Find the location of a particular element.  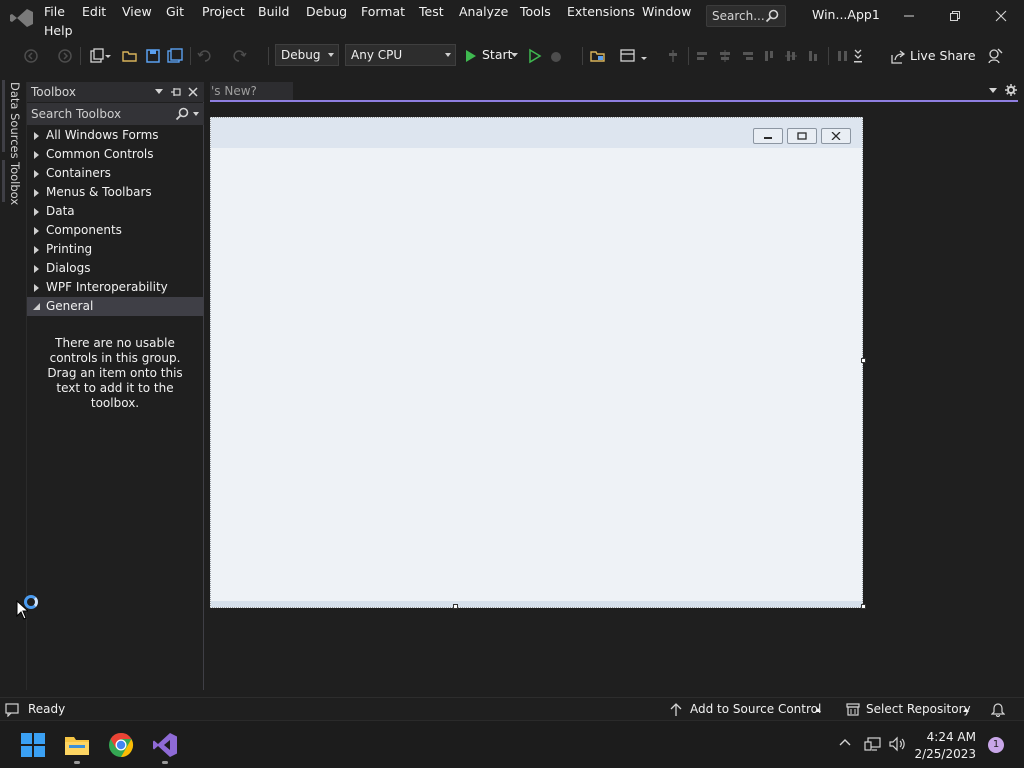

toolbox-group-label: Printing is located at coordinates (69, 249).